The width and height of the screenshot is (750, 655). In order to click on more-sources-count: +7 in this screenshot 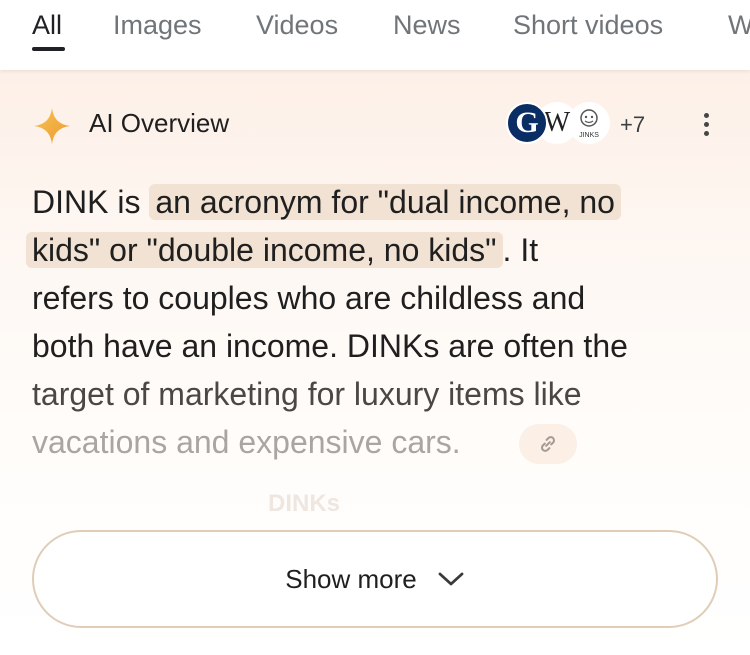, I will do `click(632, 125)`.